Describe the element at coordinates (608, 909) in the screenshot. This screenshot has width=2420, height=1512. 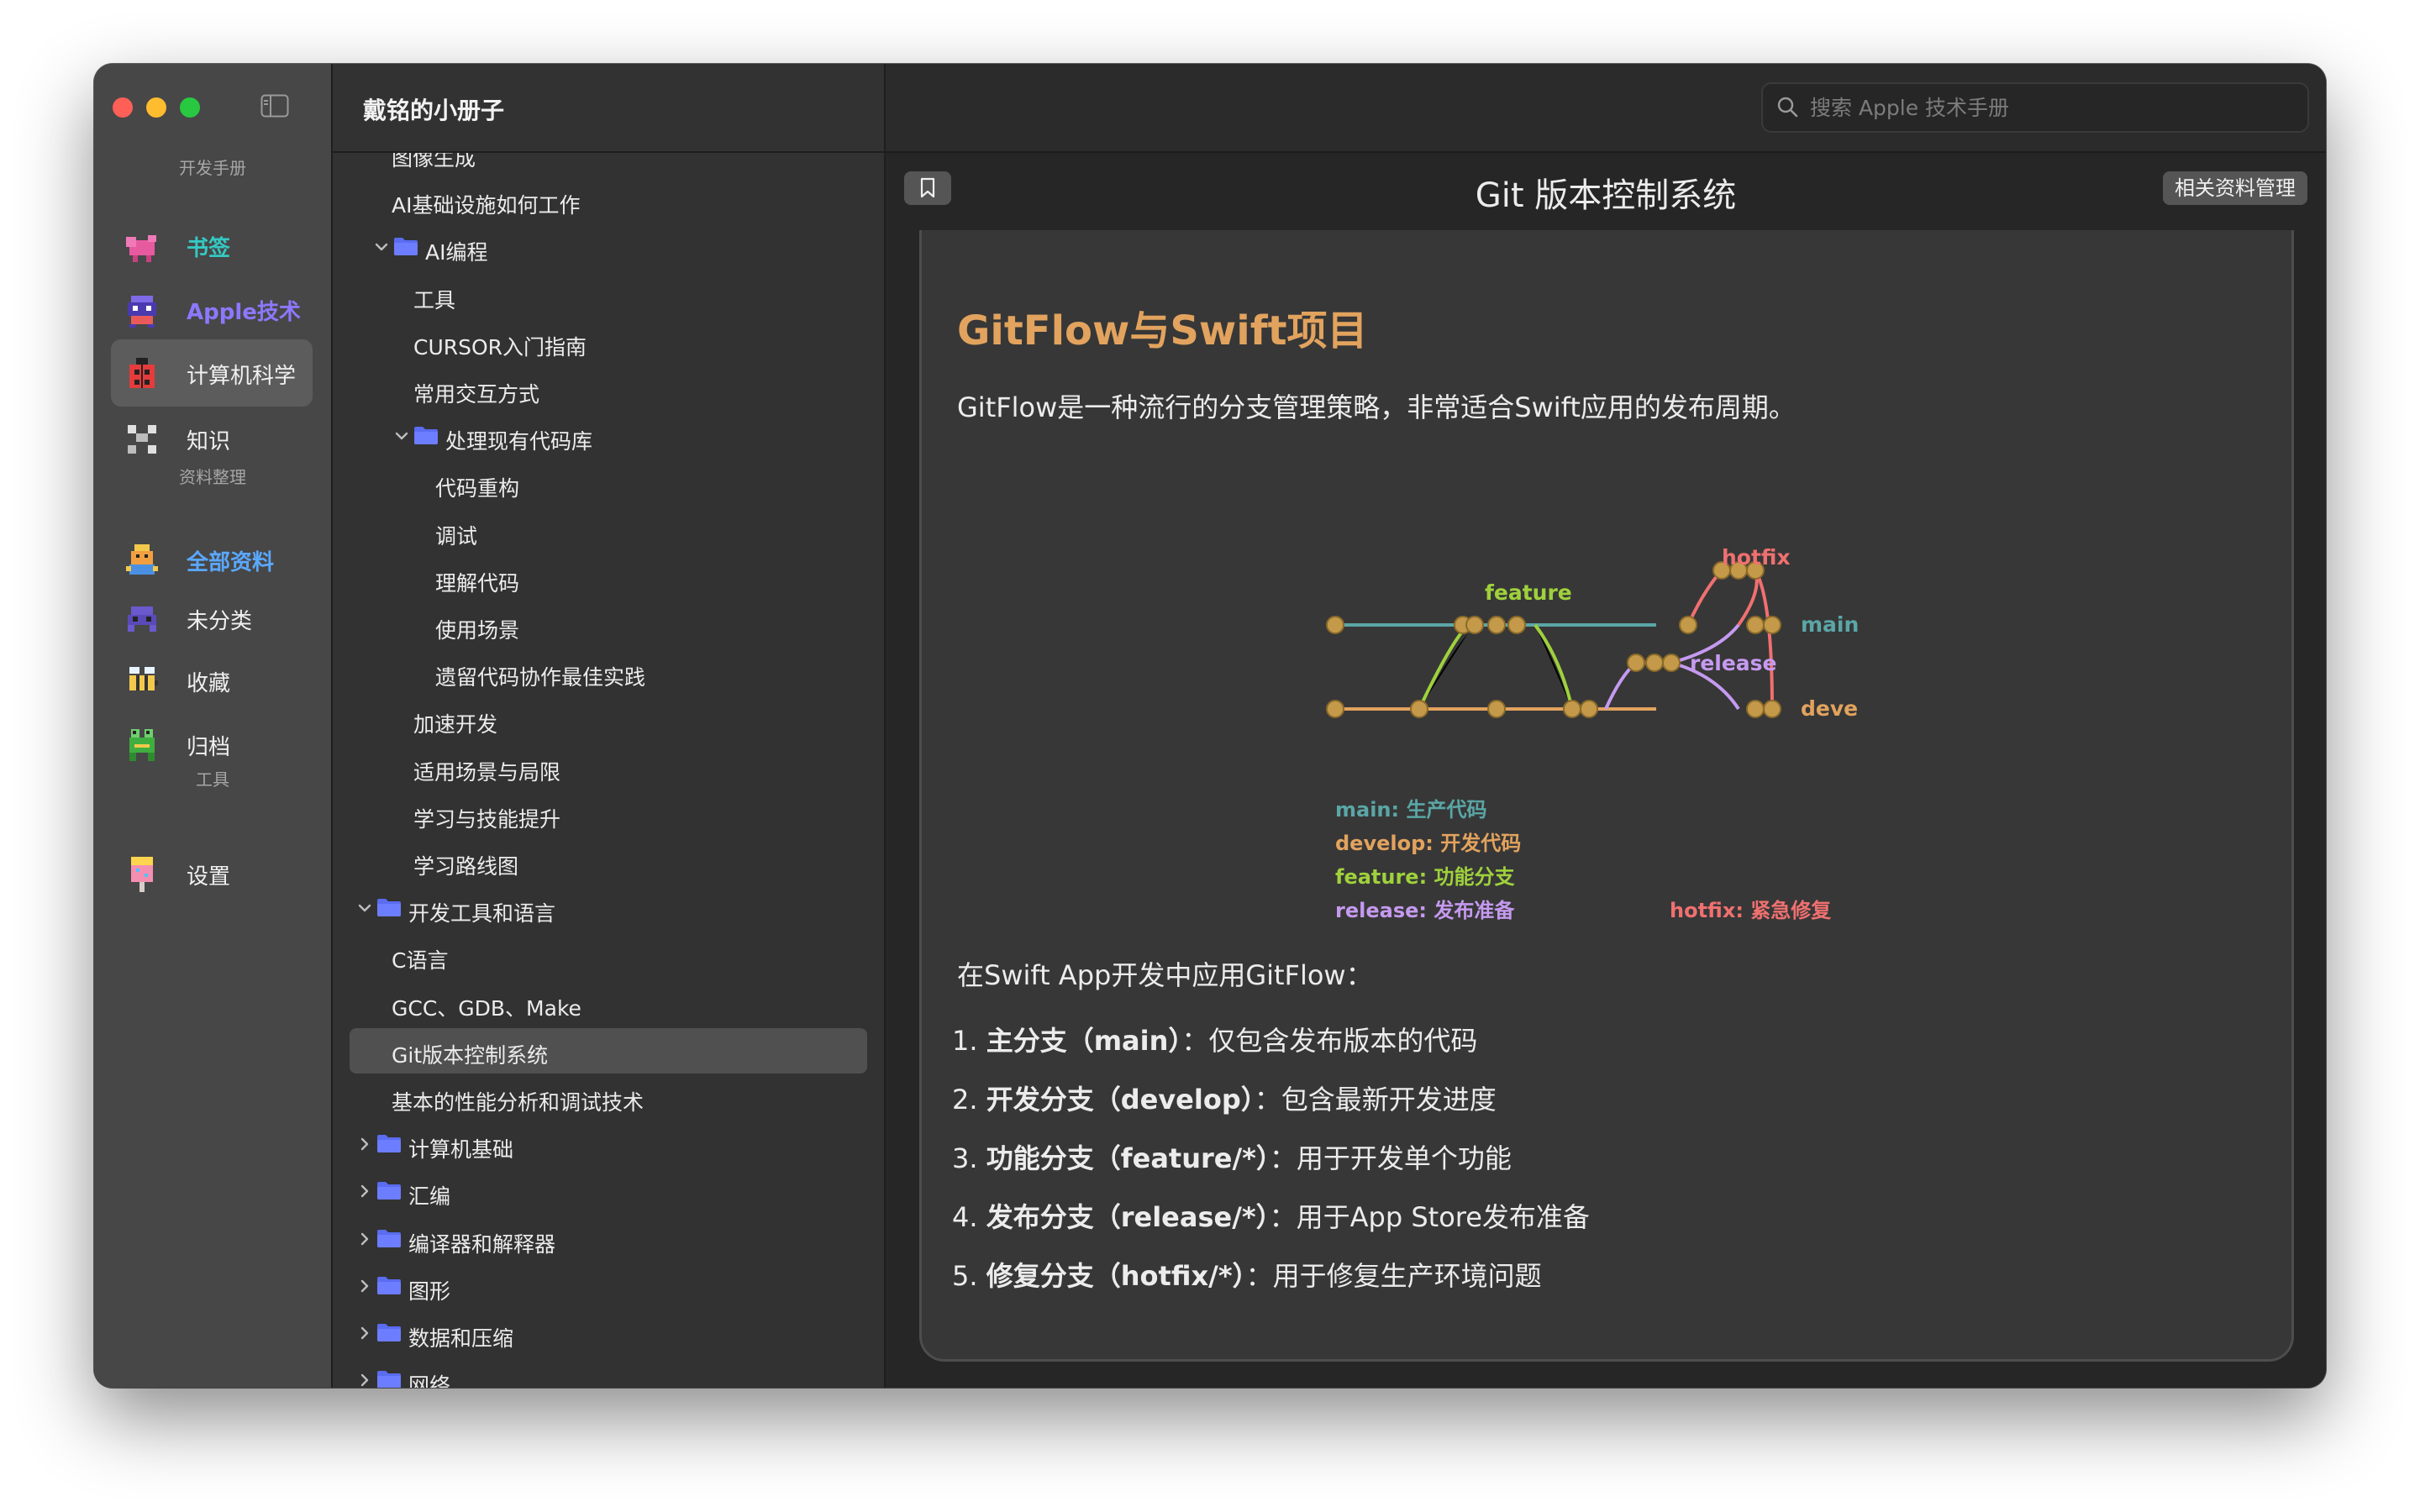
I see `tree-folder: 开发工具和语言` at that location.